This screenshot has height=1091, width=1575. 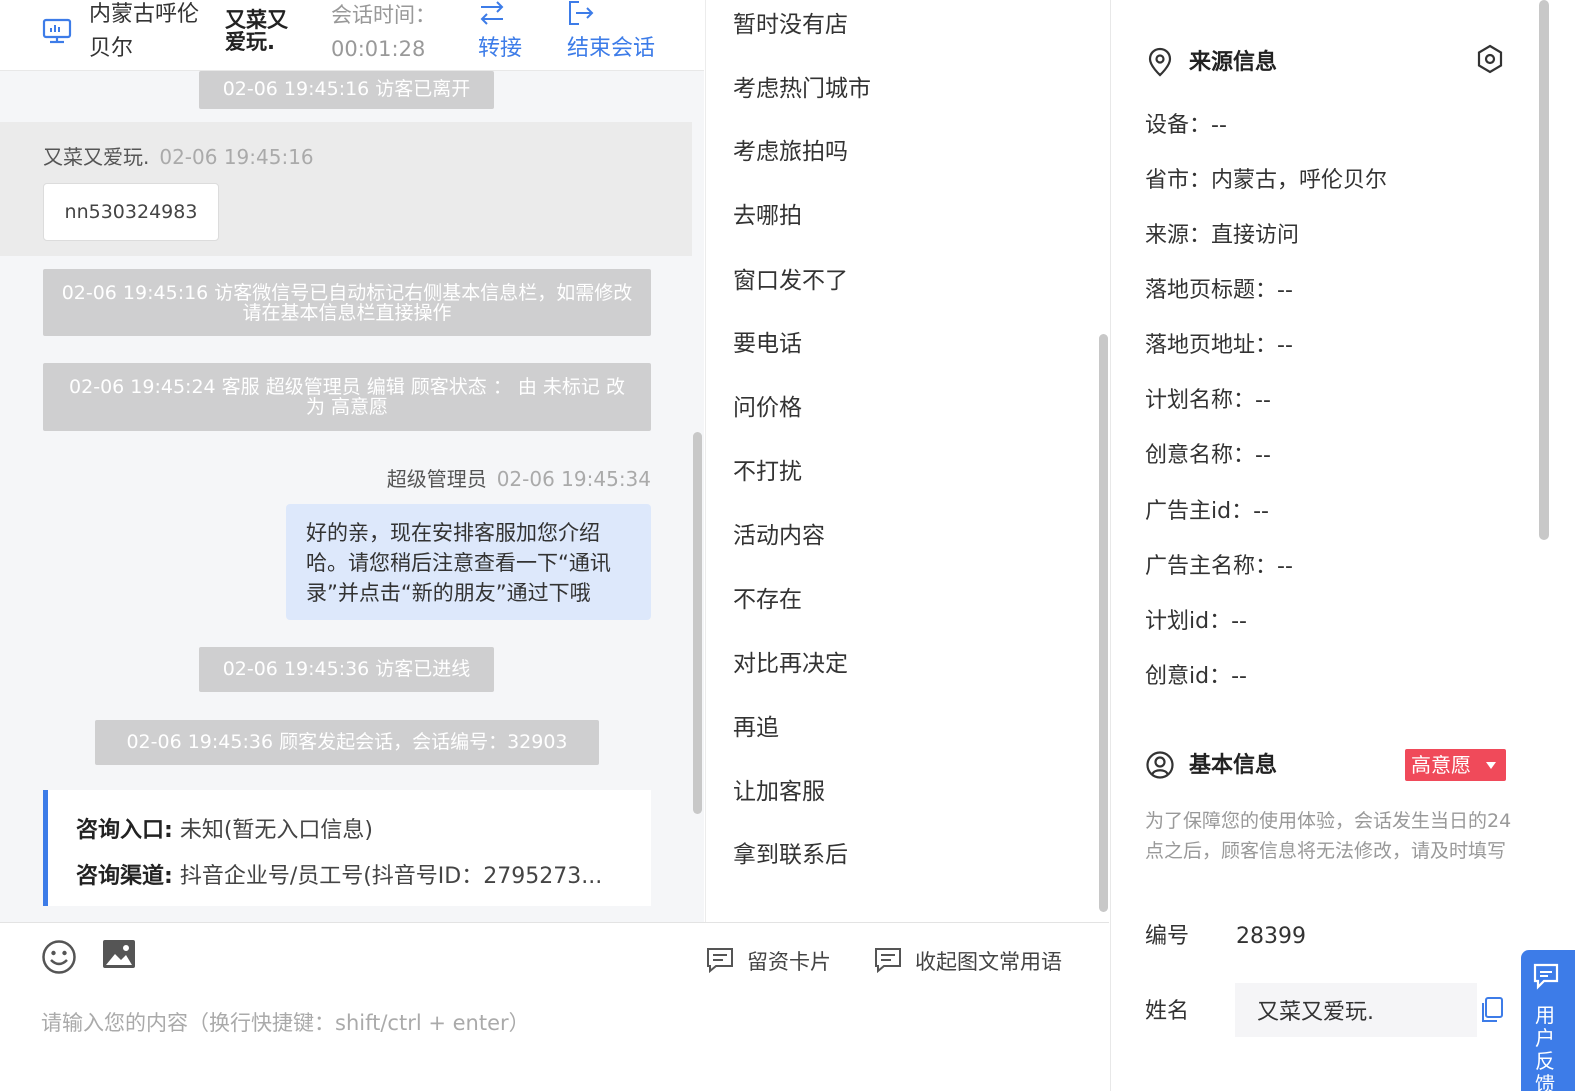 What do you see at coordinates (1233, 62) in the screenshot?
I see `source-info-title: 来源信息` at bounding box center [1233, 62].